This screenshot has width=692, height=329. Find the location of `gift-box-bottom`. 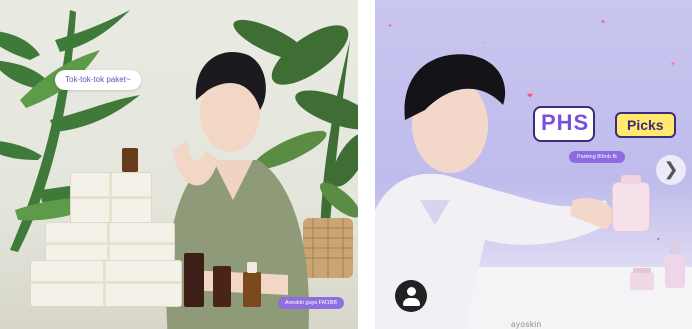

gift-box-bottom is located at coordinates (106, 283).